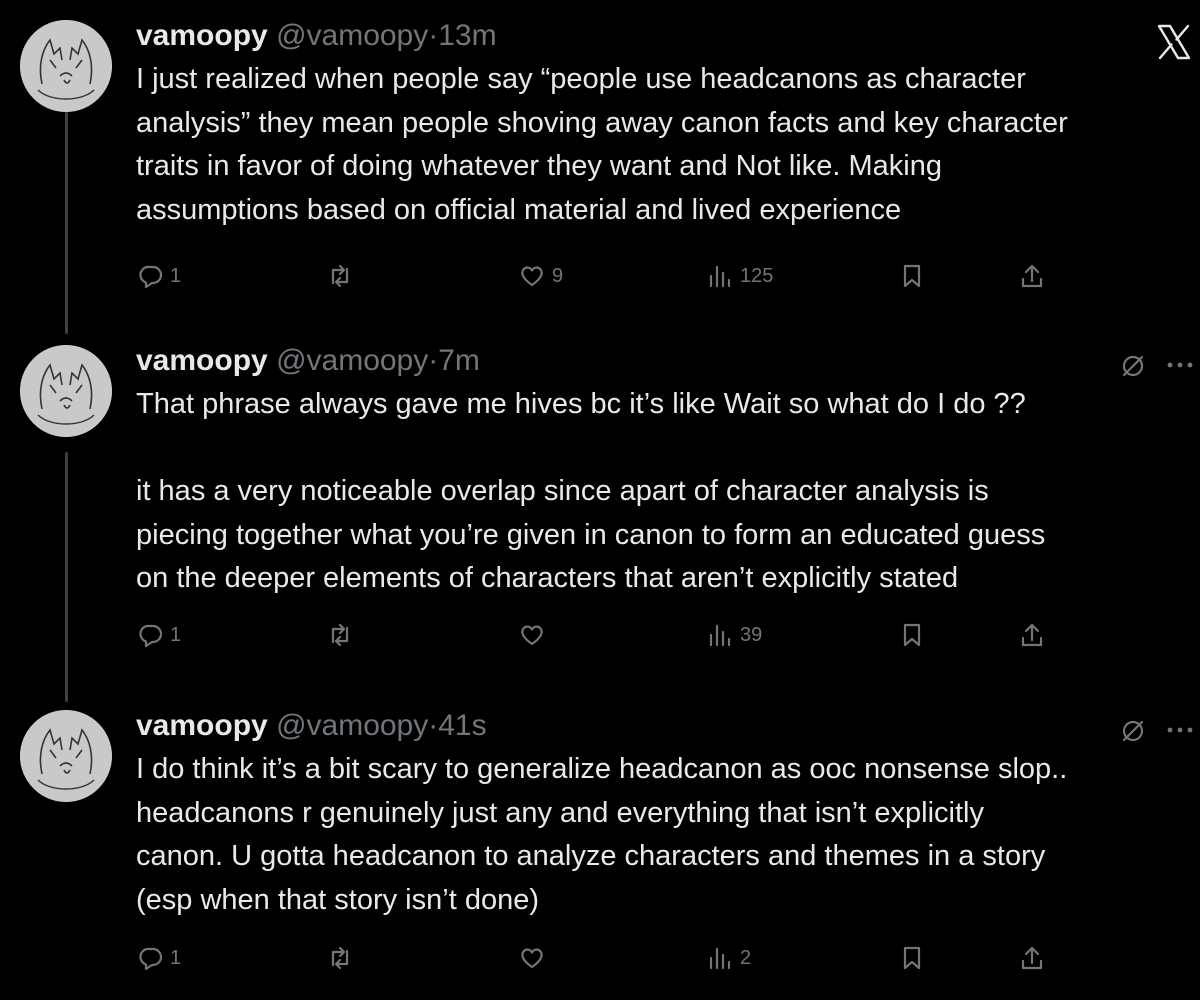 The image size is (1200, 1000). I want to click on like-count: 9, so click(558, 275).